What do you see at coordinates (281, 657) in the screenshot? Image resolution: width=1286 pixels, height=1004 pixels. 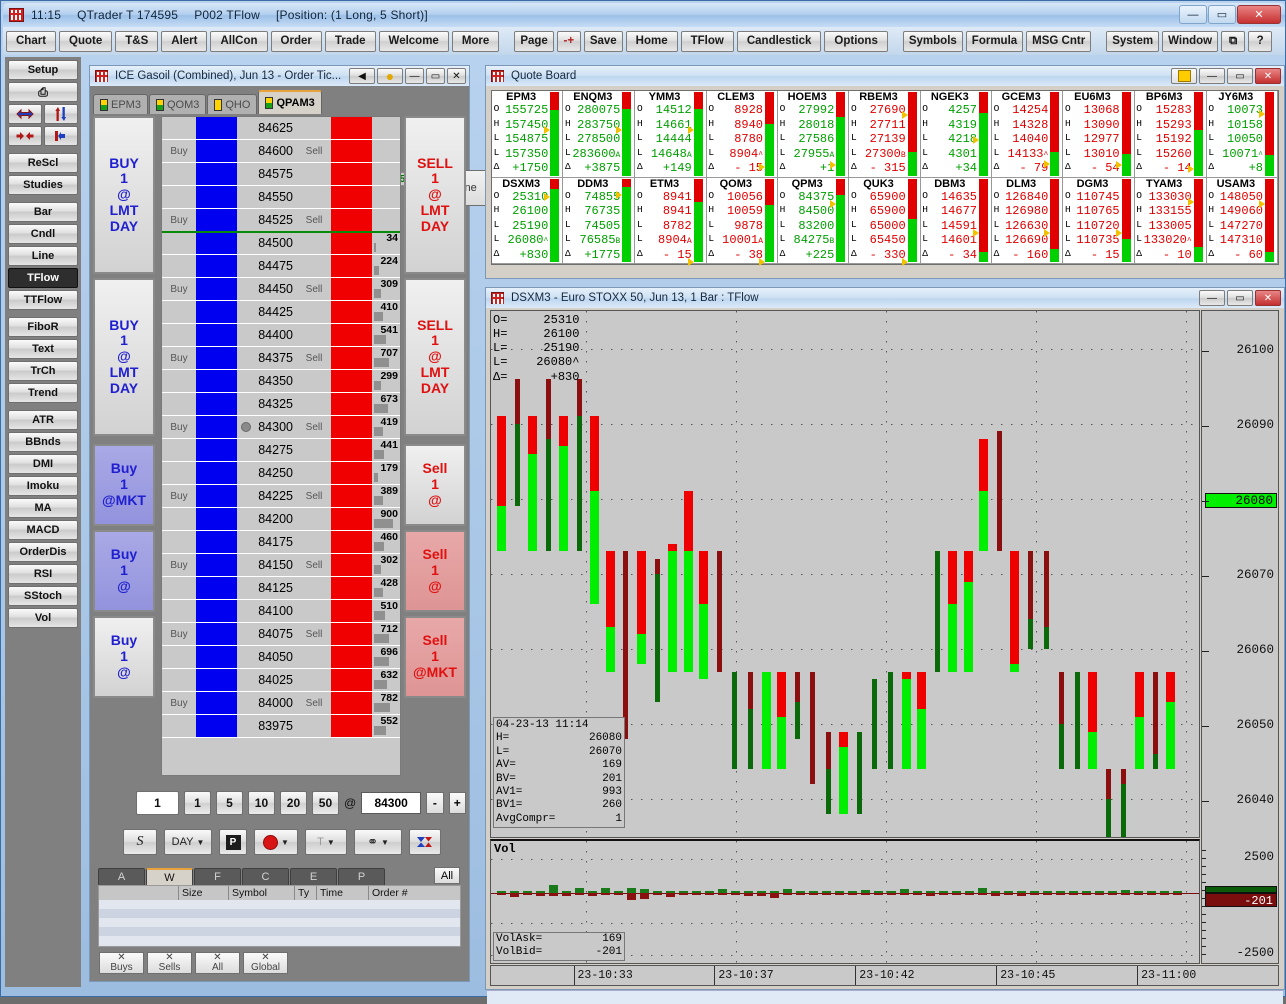 I see `ladder-row: 84050 696` at bounding box center [281, 657].